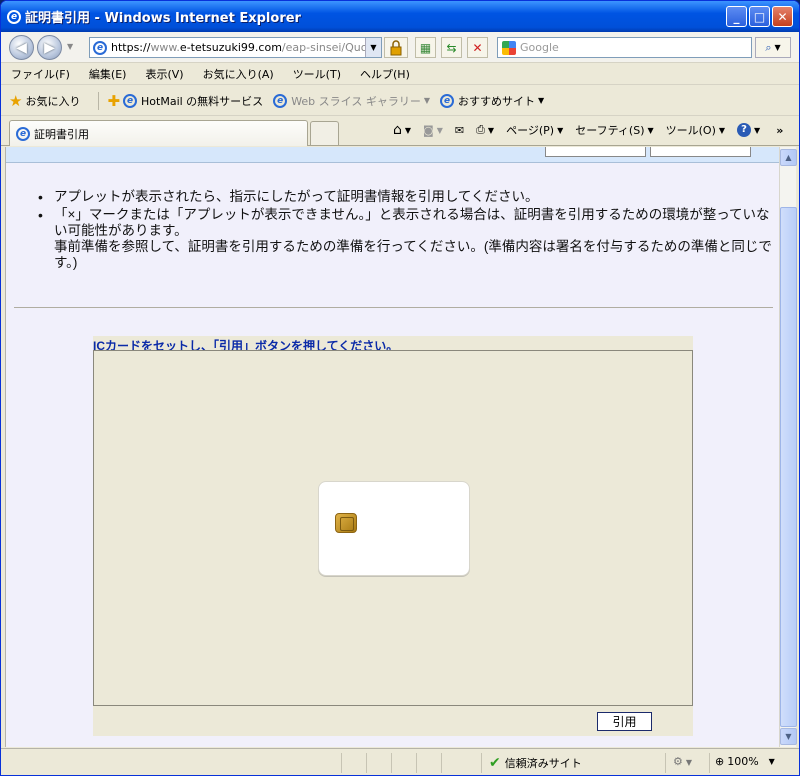 The height and width of the screenshot is (776, 800). Describe the element at coordinates (682, 761) in the screenshot. I see `protected-mode-icon: ⚙ ▼` at that location.